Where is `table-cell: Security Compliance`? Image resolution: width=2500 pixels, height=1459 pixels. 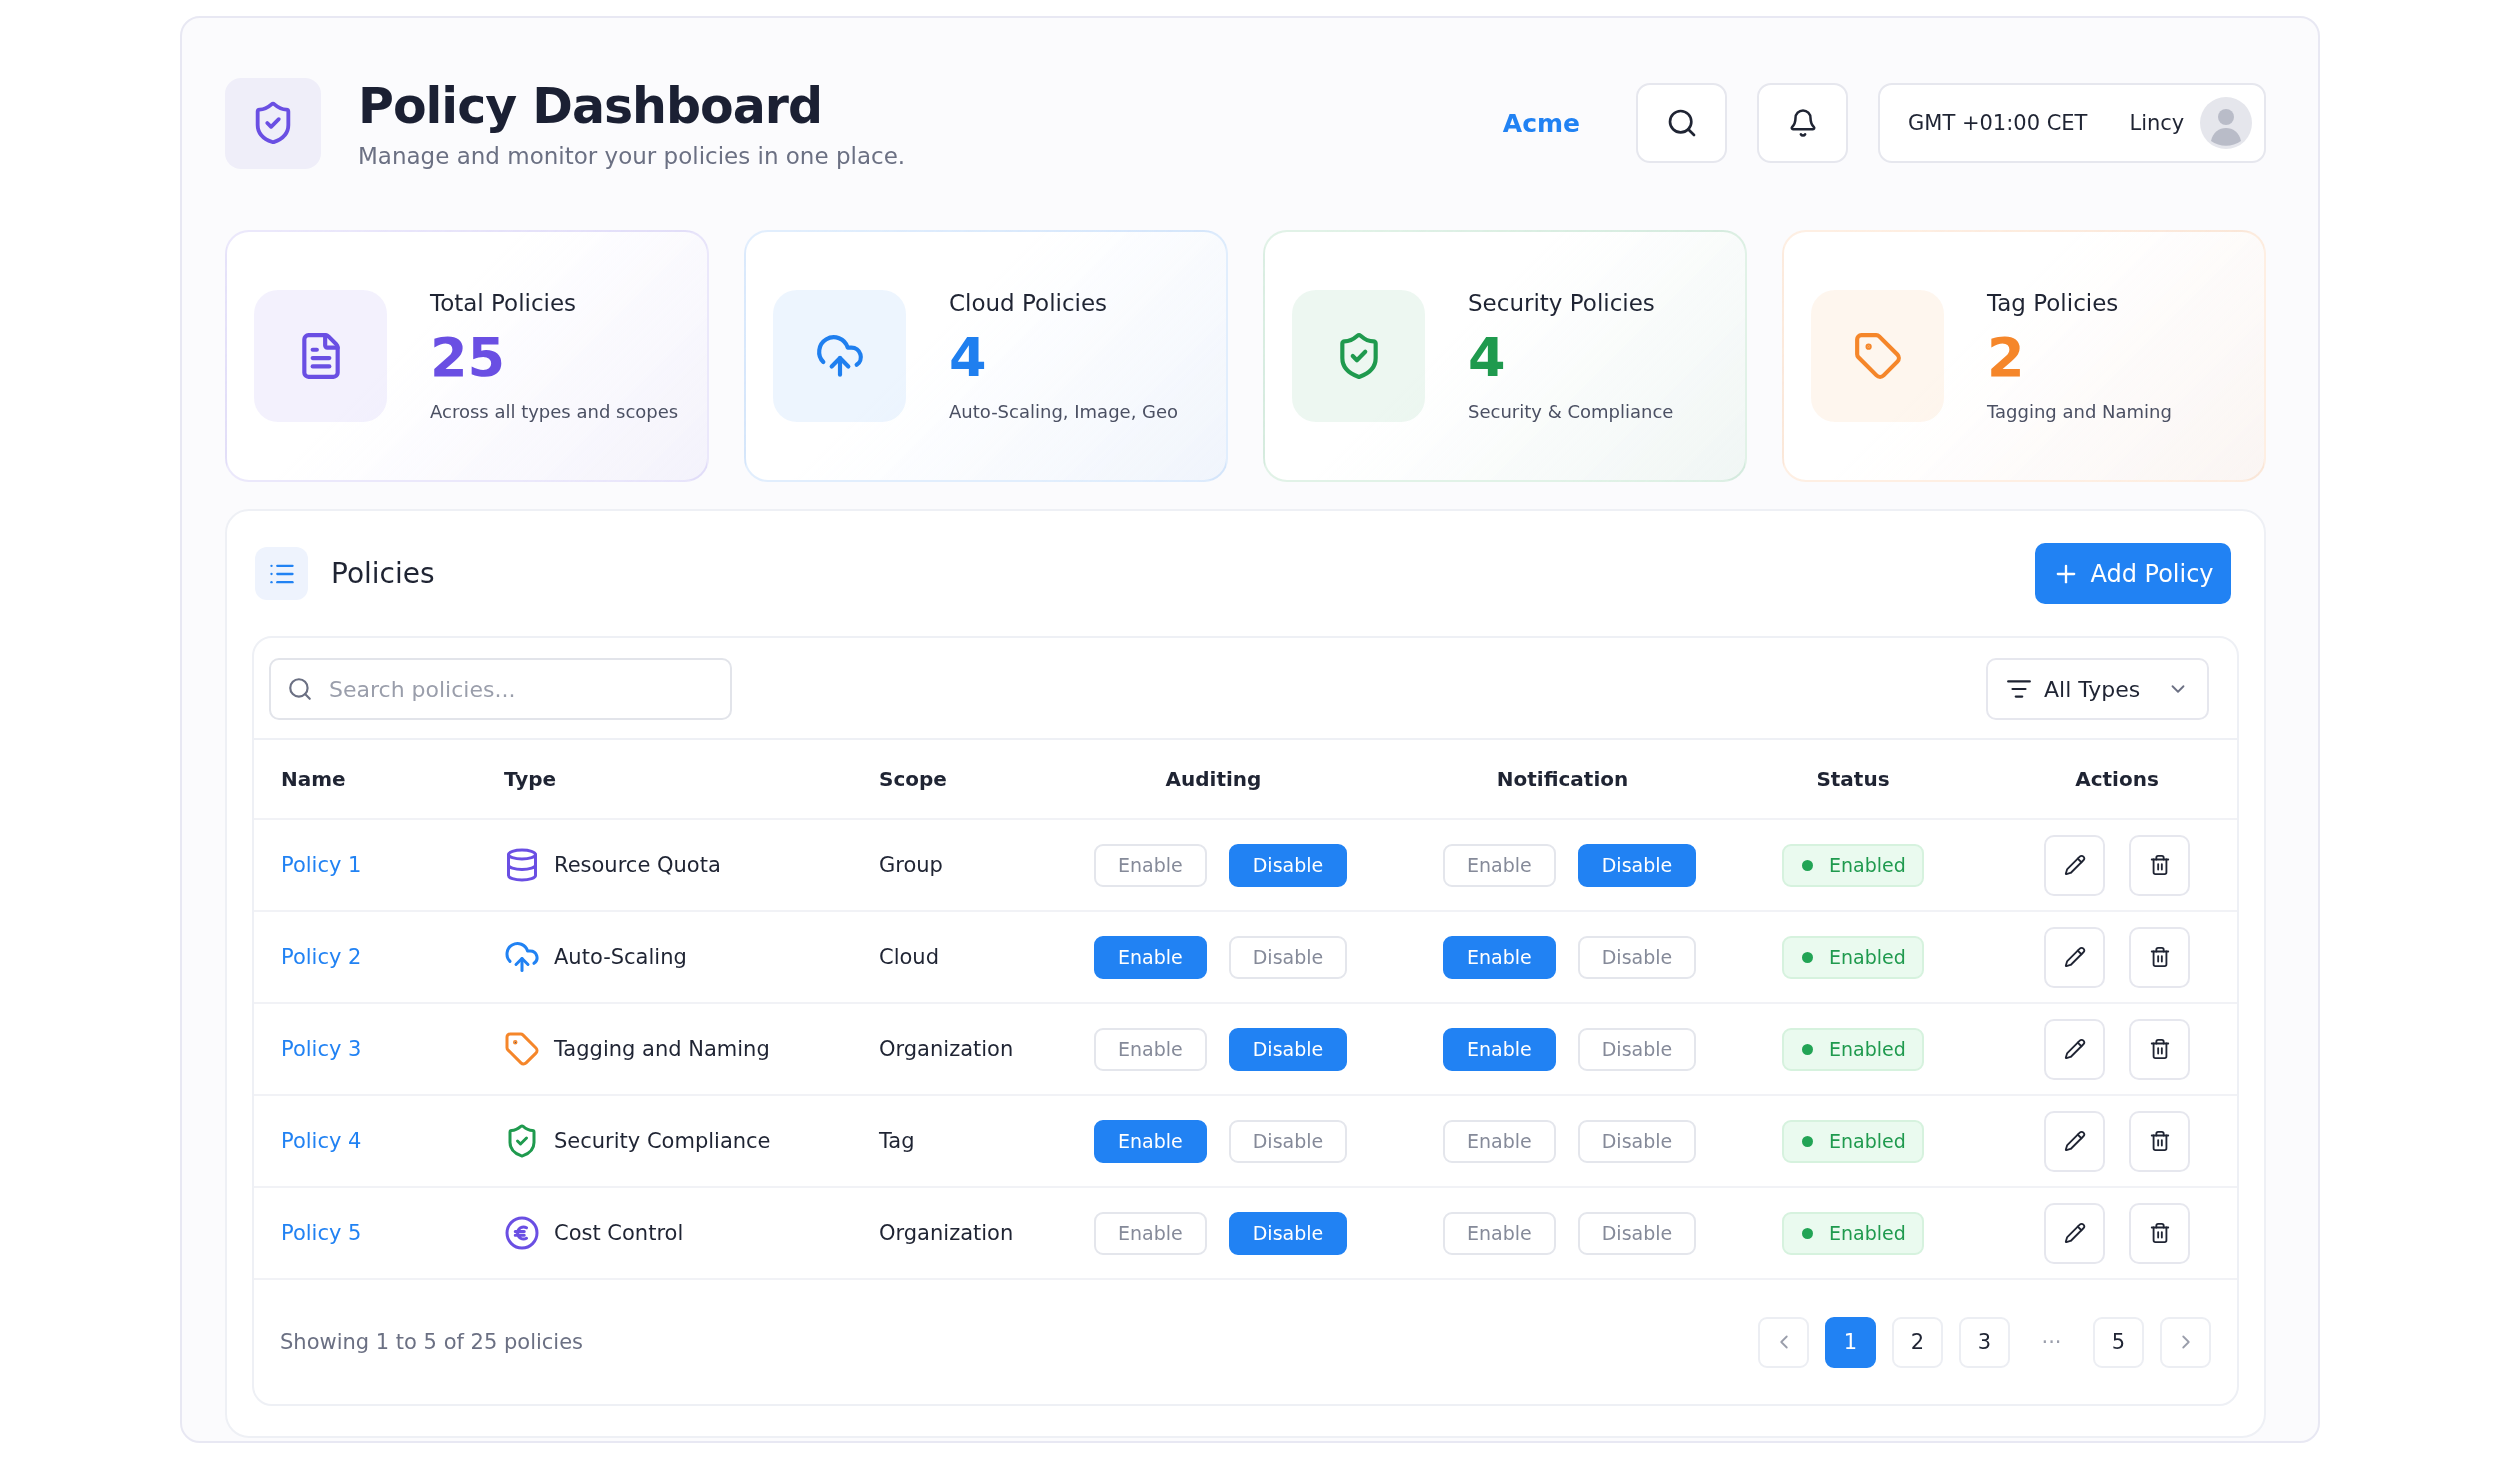
table-cell: Security Compliance is located at coordinates (662, 1141).